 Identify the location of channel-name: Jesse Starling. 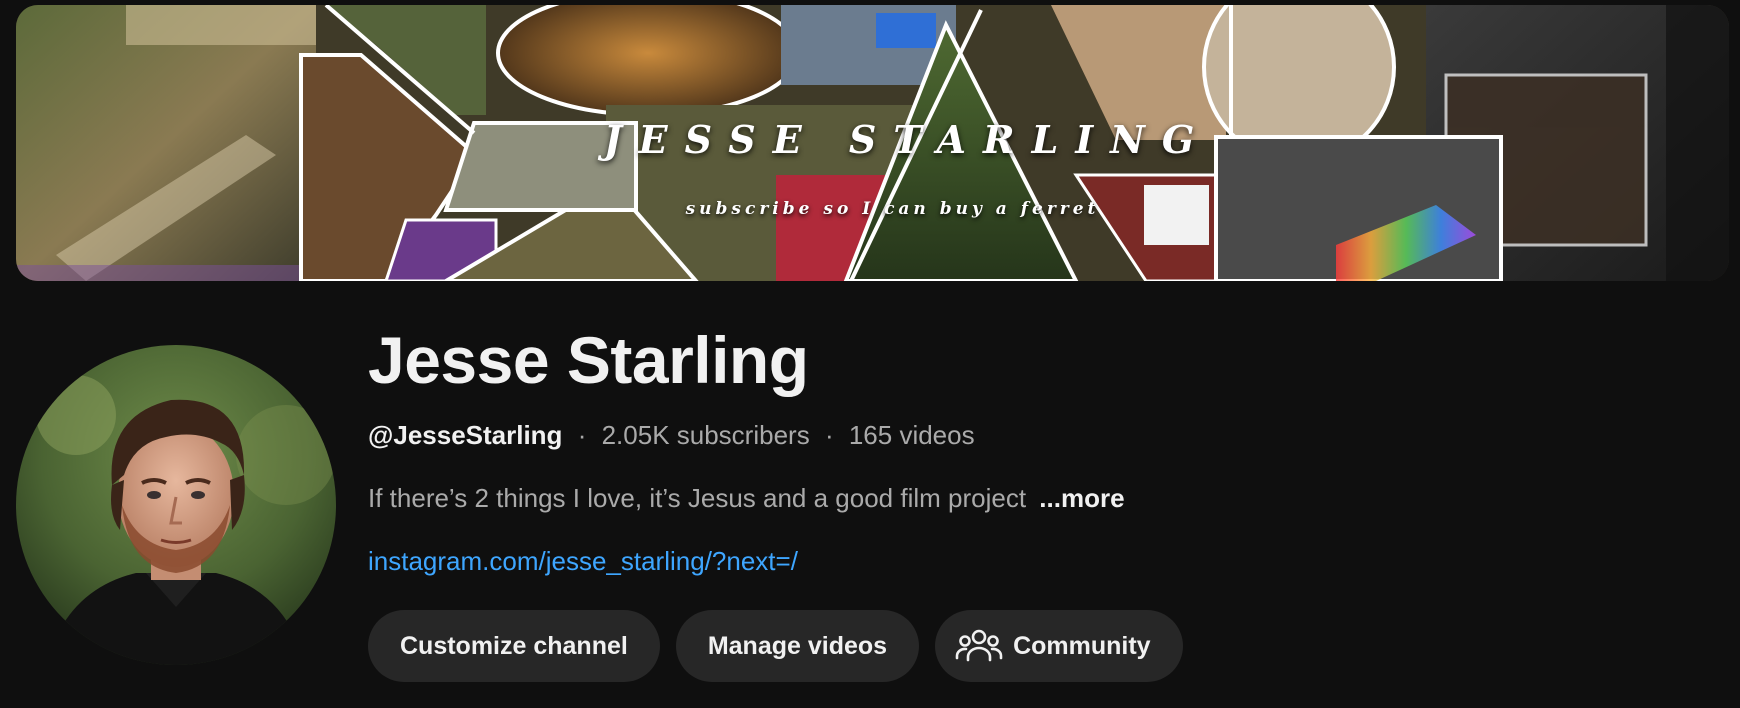
(588, 360).